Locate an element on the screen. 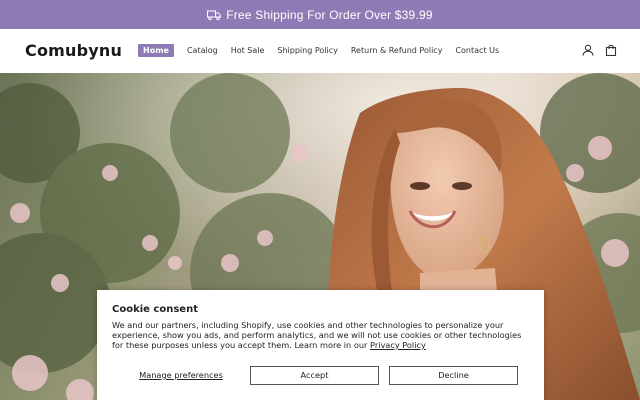 The image size is (640, 400). announcement-bar: Free Shipping For Order Over $39.99 is located at coordinates (320, 14).